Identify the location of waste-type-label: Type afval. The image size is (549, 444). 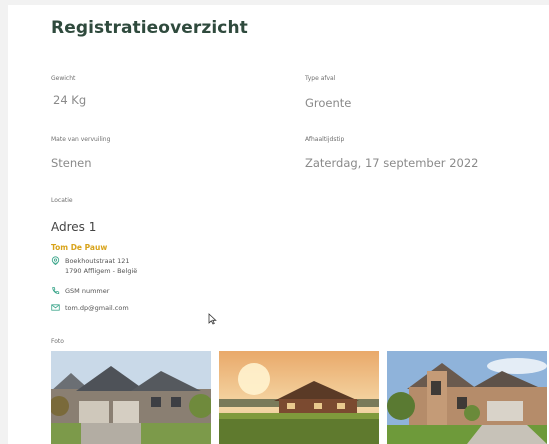
(320, 78).